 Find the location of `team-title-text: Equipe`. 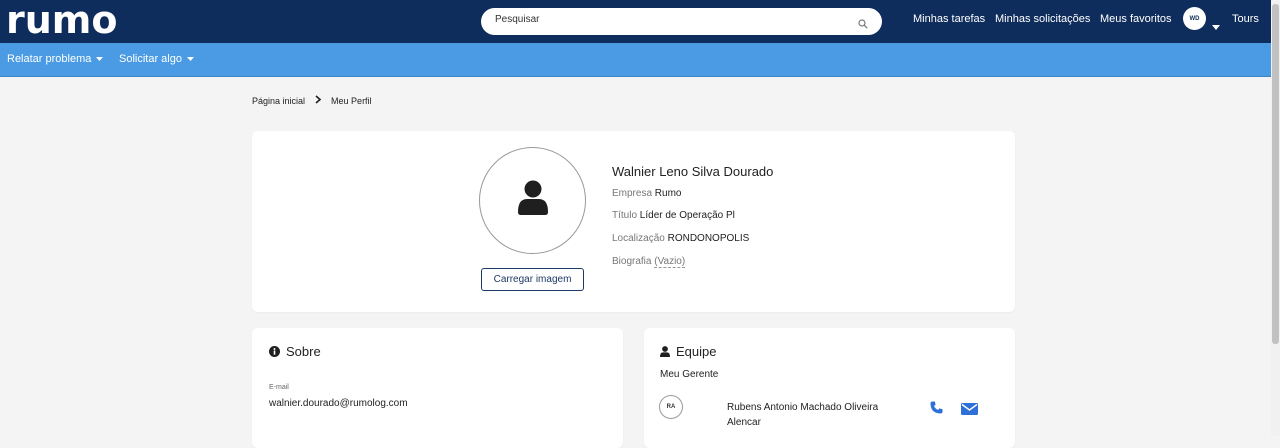

team-title-text: Equipe is located at coordinates (696, 351).